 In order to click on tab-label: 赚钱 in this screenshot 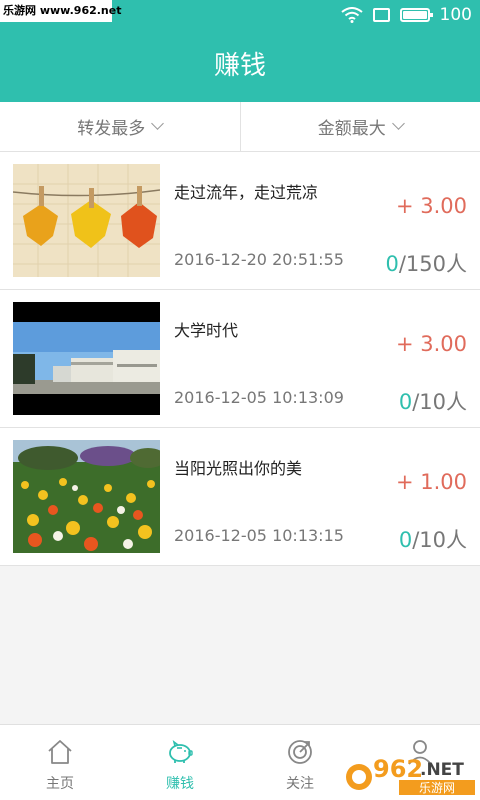, I will do `click(180, 784)`.